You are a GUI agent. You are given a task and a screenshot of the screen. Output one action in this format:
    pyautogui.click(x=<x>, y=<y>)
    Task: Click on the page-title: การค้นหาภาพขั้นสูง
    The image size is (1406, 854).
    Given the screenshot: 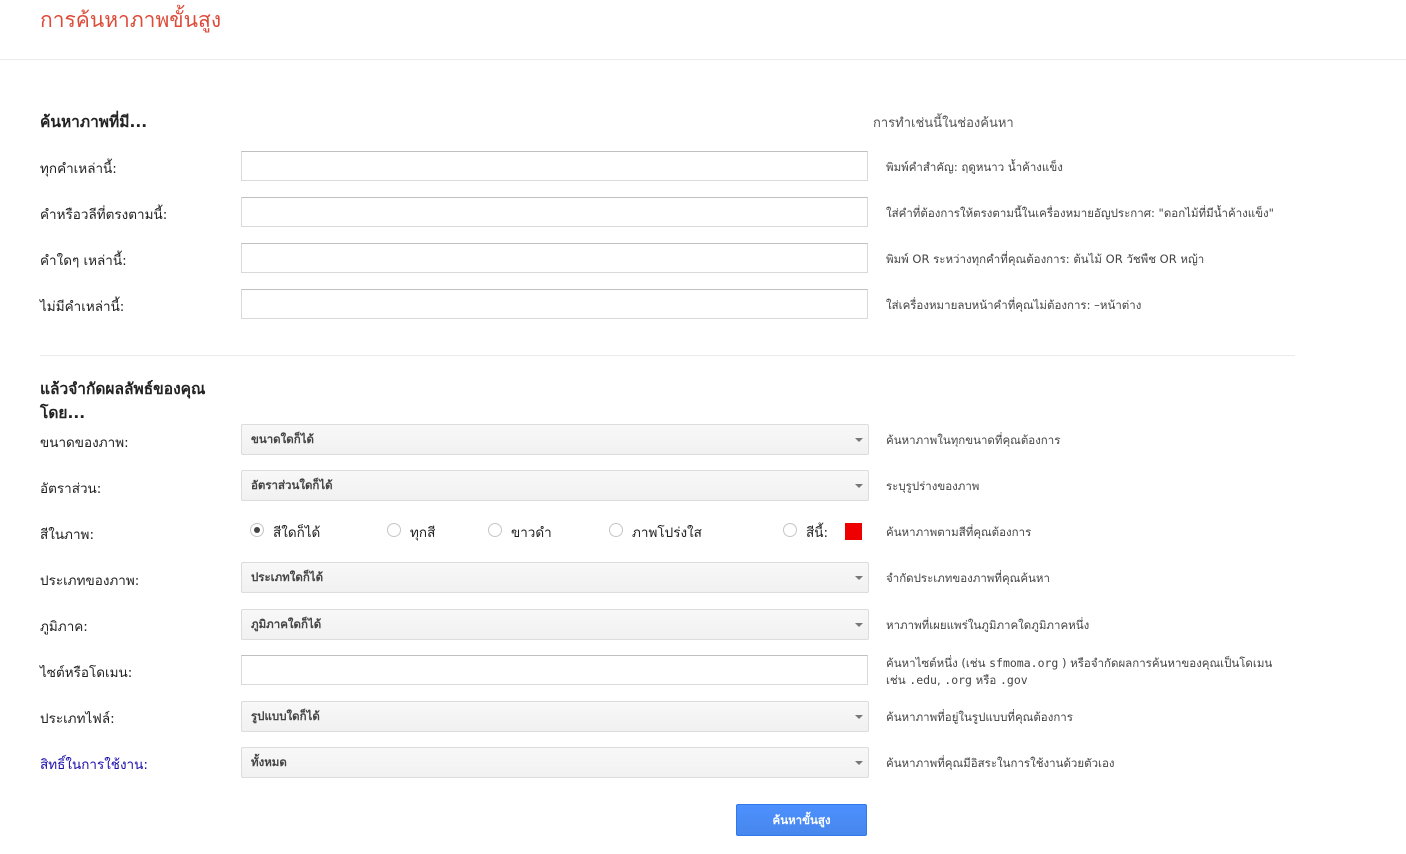 What is the action you would take?
    pyautogui.click(x=131, y=20)
    